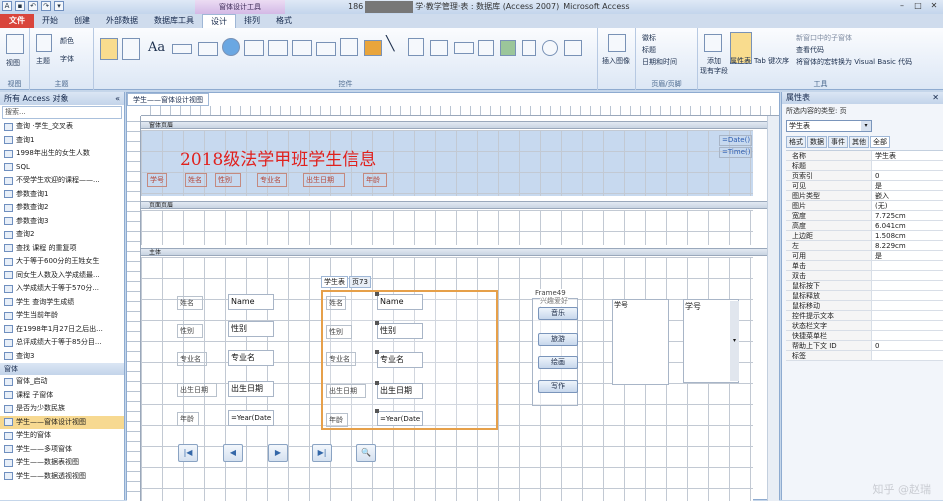  What do you see at coordinates (907, 185) in the screenshot?
I see `property-value: 是` at bounding box center [907, 185].